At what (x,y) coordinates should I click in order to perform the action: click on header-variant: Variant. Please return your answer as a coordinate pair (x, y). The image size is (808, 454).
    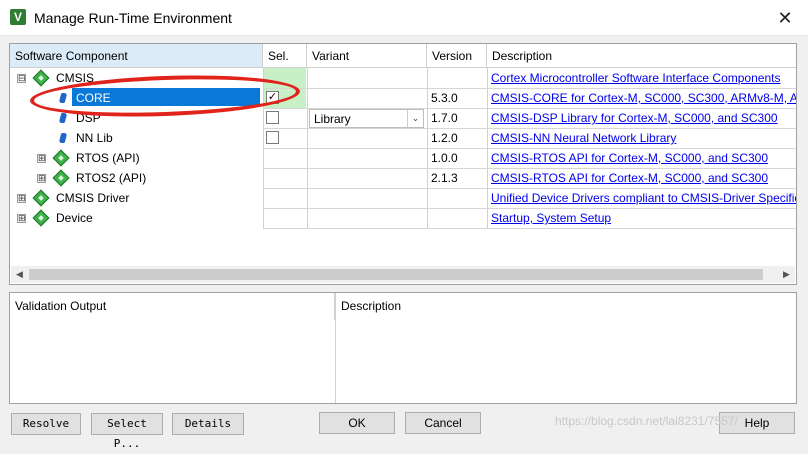
    Looking at the image, I should click on (367, 56).